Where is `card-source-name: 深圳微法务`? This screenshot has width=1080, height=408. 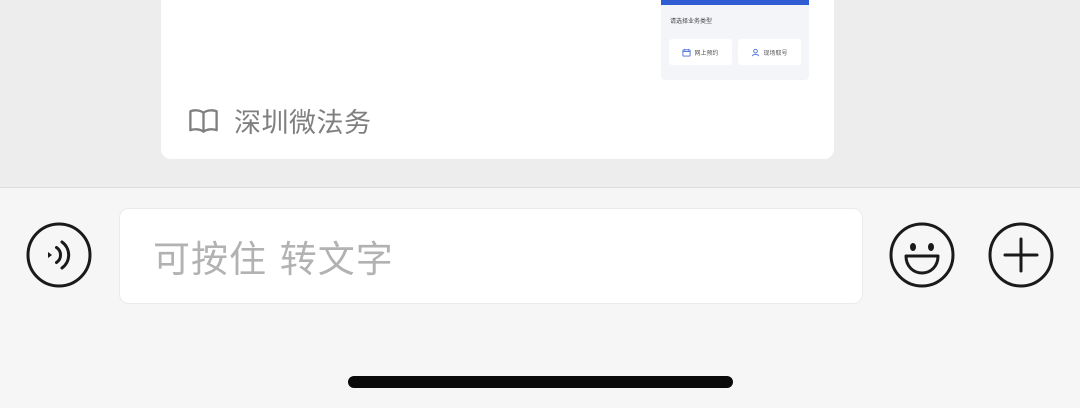 card-source-name: 深圳微法务 is located at coordinates (303, 123).